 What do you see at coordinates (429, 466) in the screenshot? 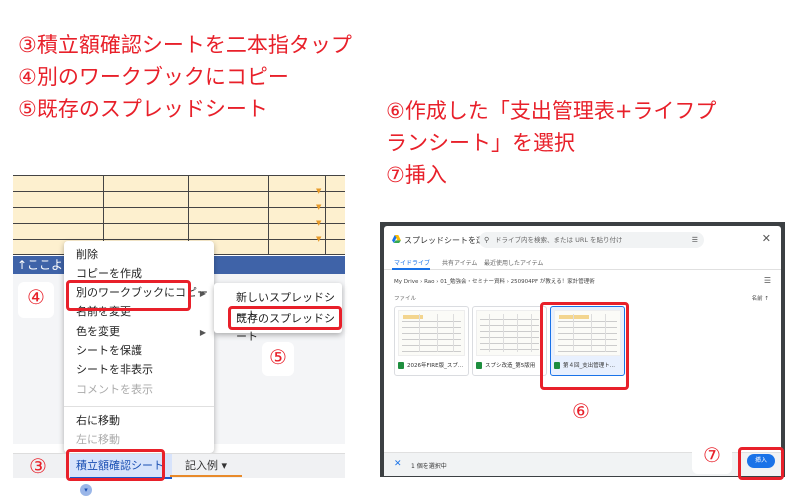
I see `selection-count: 1 個を選択中` at bounding box center [429, 466].